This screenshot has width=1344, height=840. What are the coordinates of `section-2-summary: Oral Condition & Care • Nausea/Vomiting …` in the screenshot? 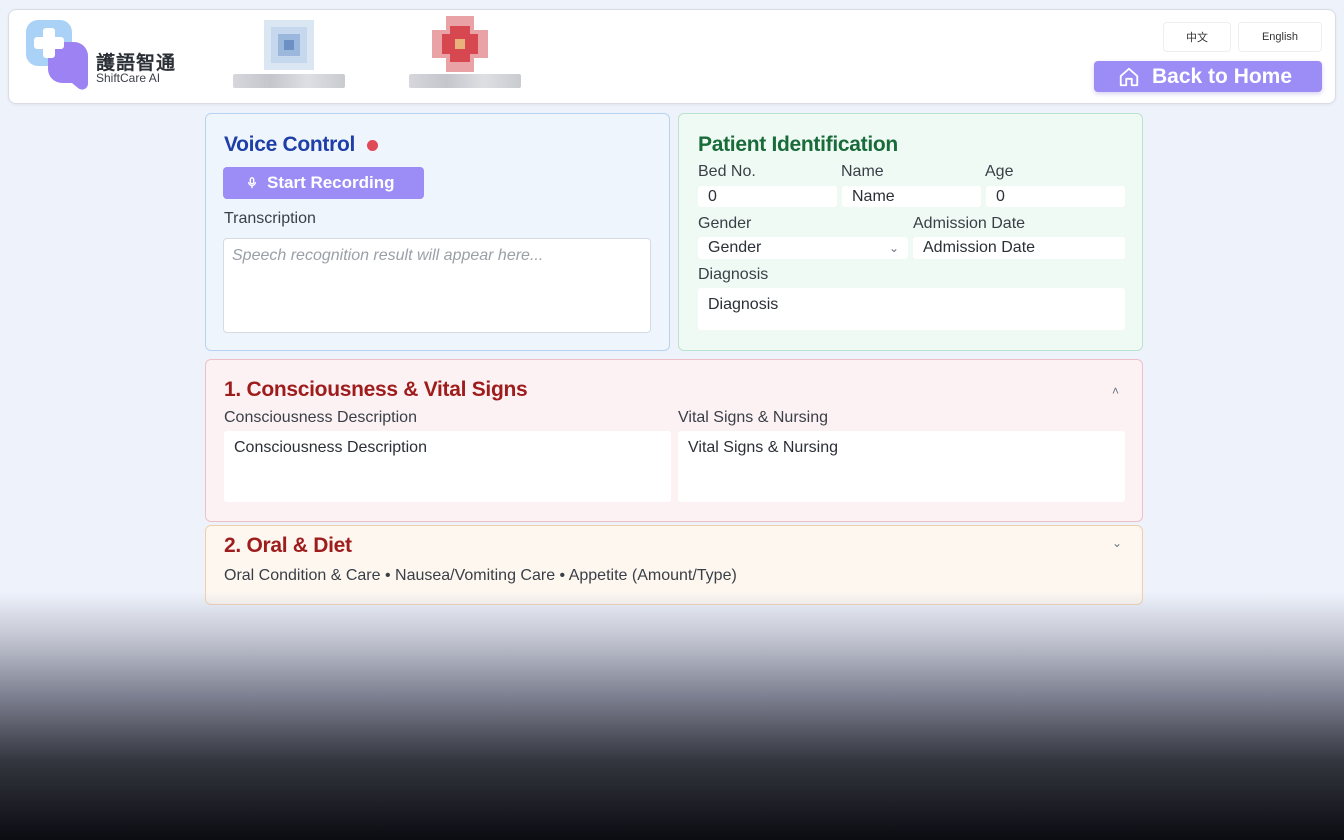 It's located at (480, 575).